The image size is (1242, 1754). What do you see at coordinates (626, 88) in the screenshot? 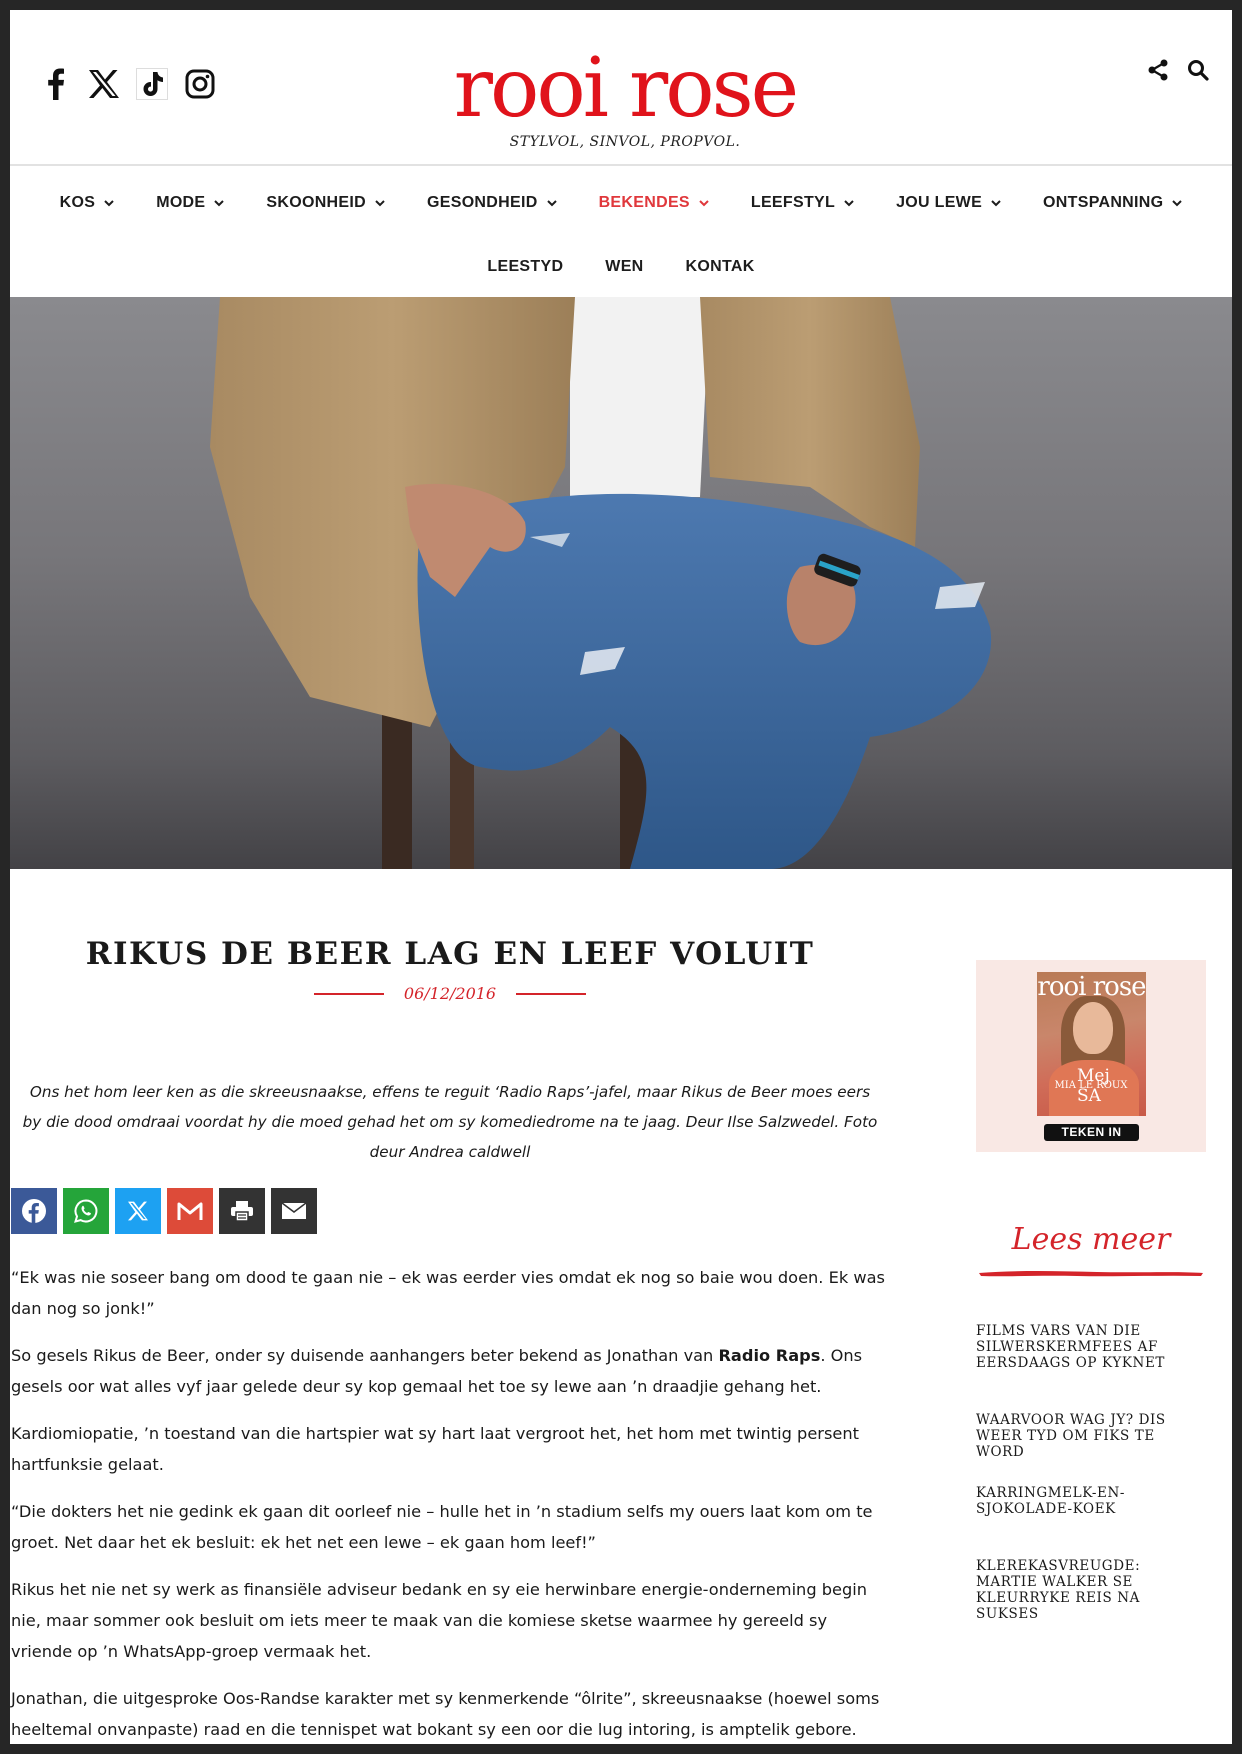
I see `logo-wordmark: rooi rose` at bounding box center [626, 88].